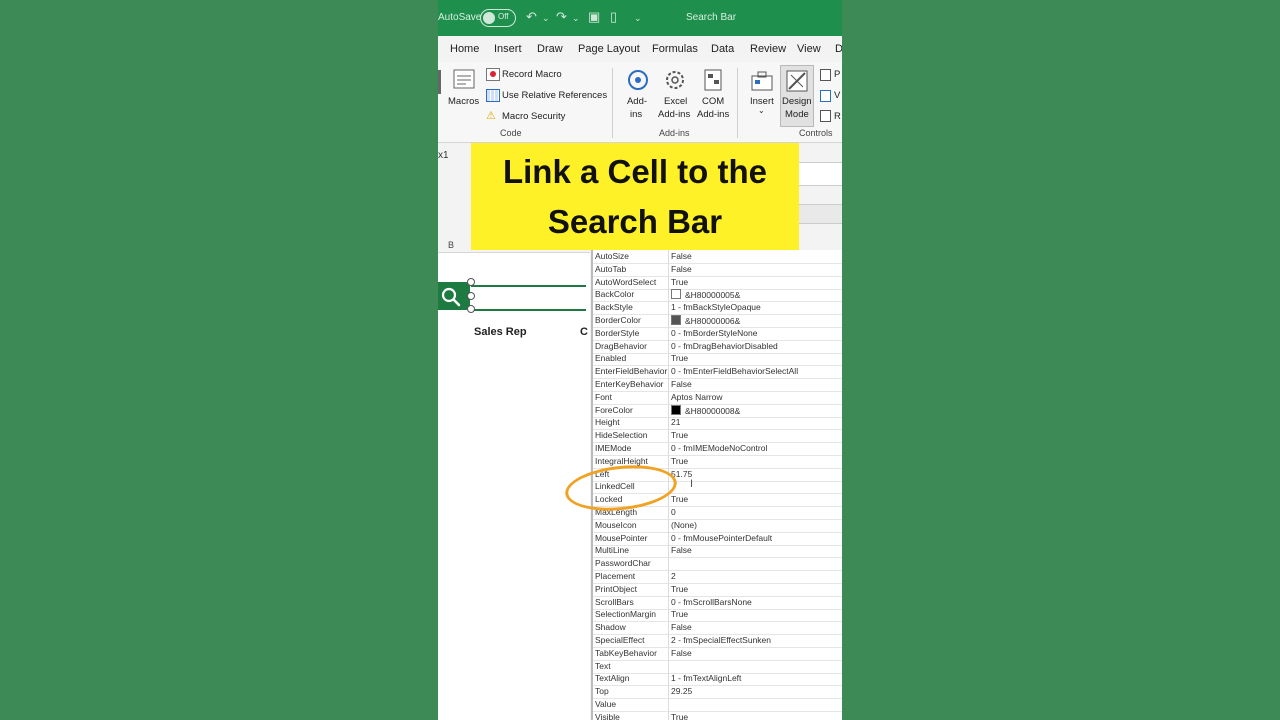 The image size is (1280, 720). I want to click on property-value-text: 0 - fmMousePointerDefault, so click(722, 537).